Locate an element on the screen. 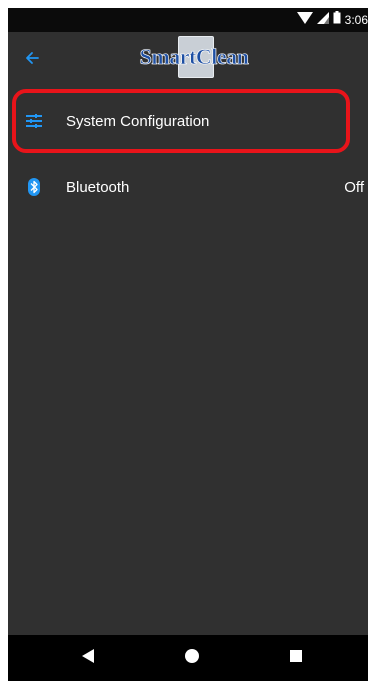  back-triangle-icon is located at coordinates (88, 658).